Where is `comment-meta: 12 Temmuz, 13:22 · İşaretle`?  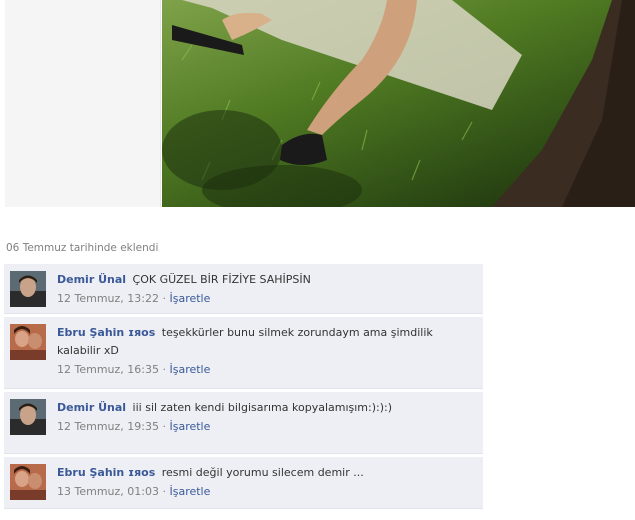
comment-meta: 12 Temmuz, 13:22 · İşaretle is located at coordinates (266, 299).